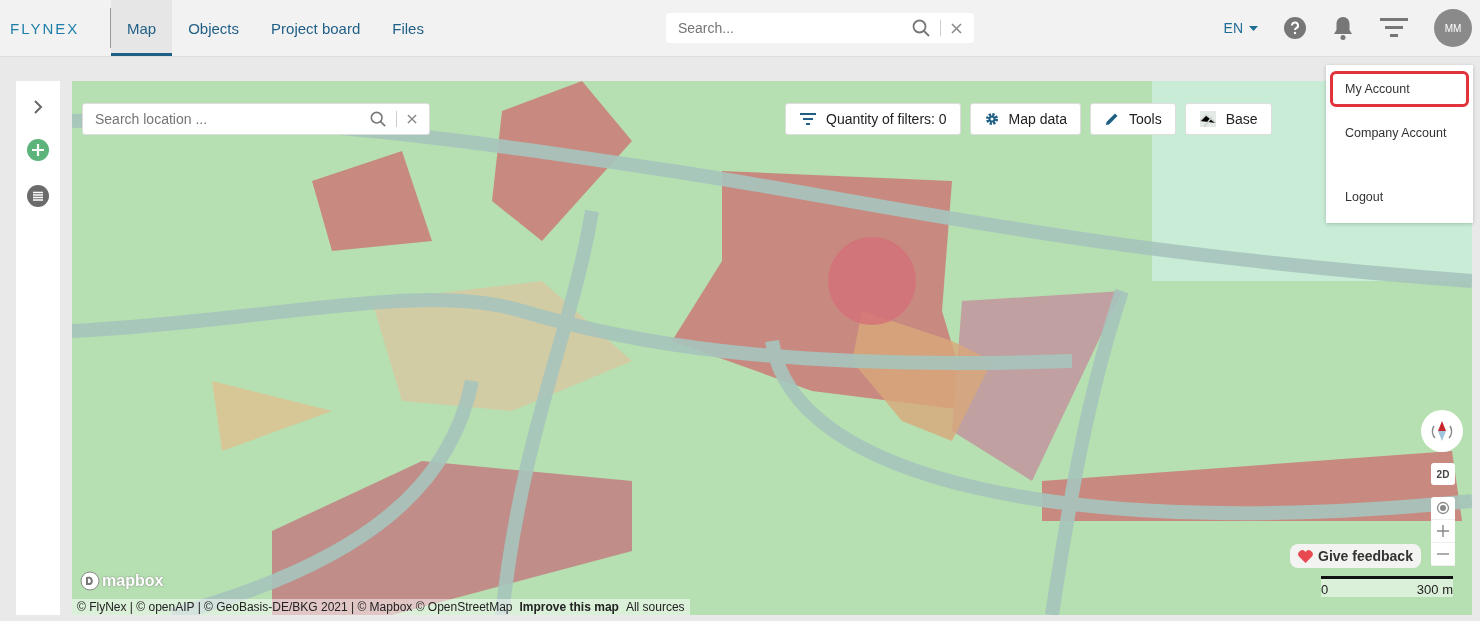  I want to click on add-icon, so click(38, 150).